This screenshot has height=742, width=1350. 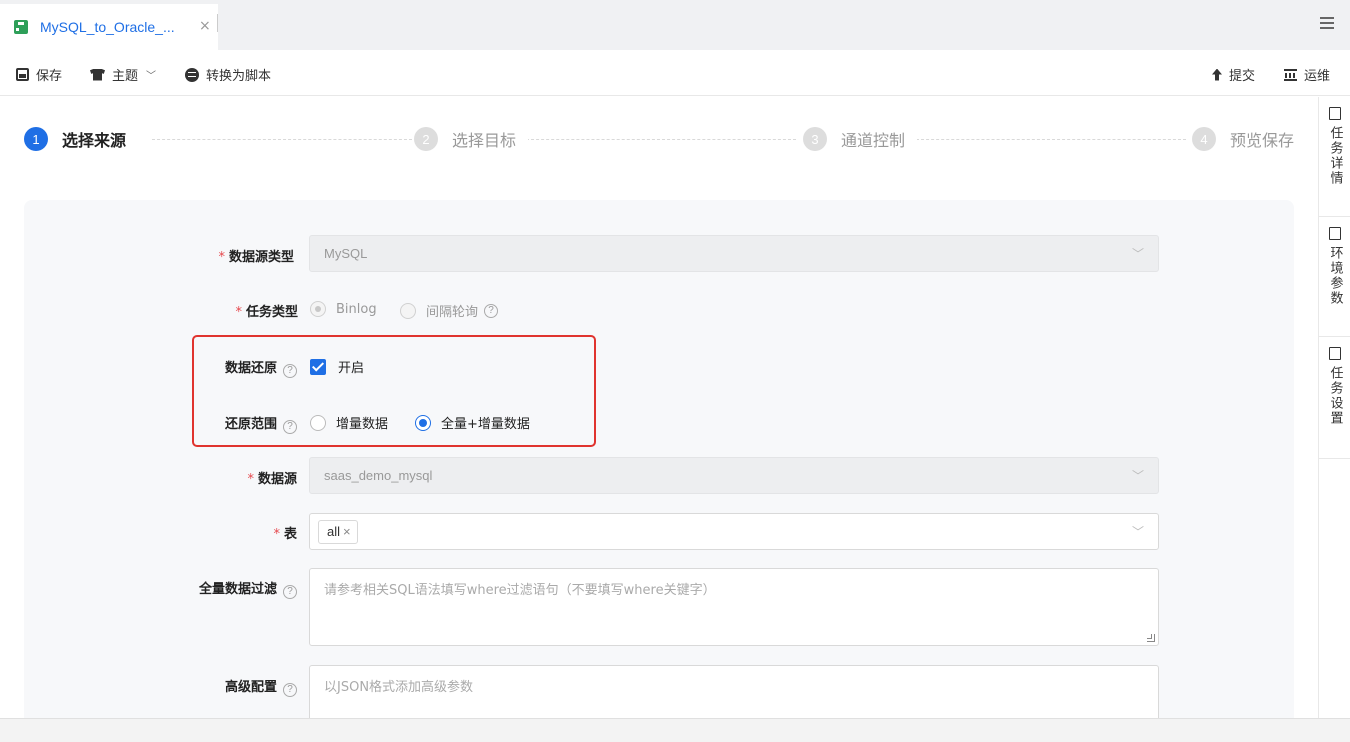 What do you see at coordinates (399, 687) in the screenshot?
I see `textarea-placeholder: 以JSON格式添加高级参数` at bounding box center [399, 687].